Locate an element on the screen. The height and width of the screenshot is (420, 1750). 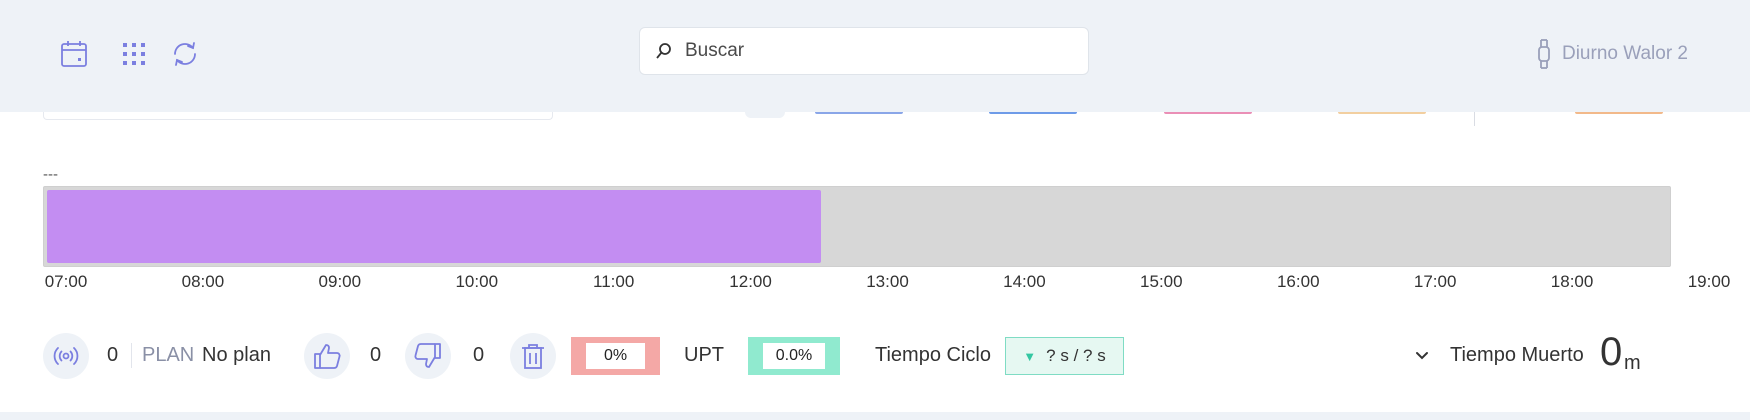
divider is located at coordinates (131, 355).